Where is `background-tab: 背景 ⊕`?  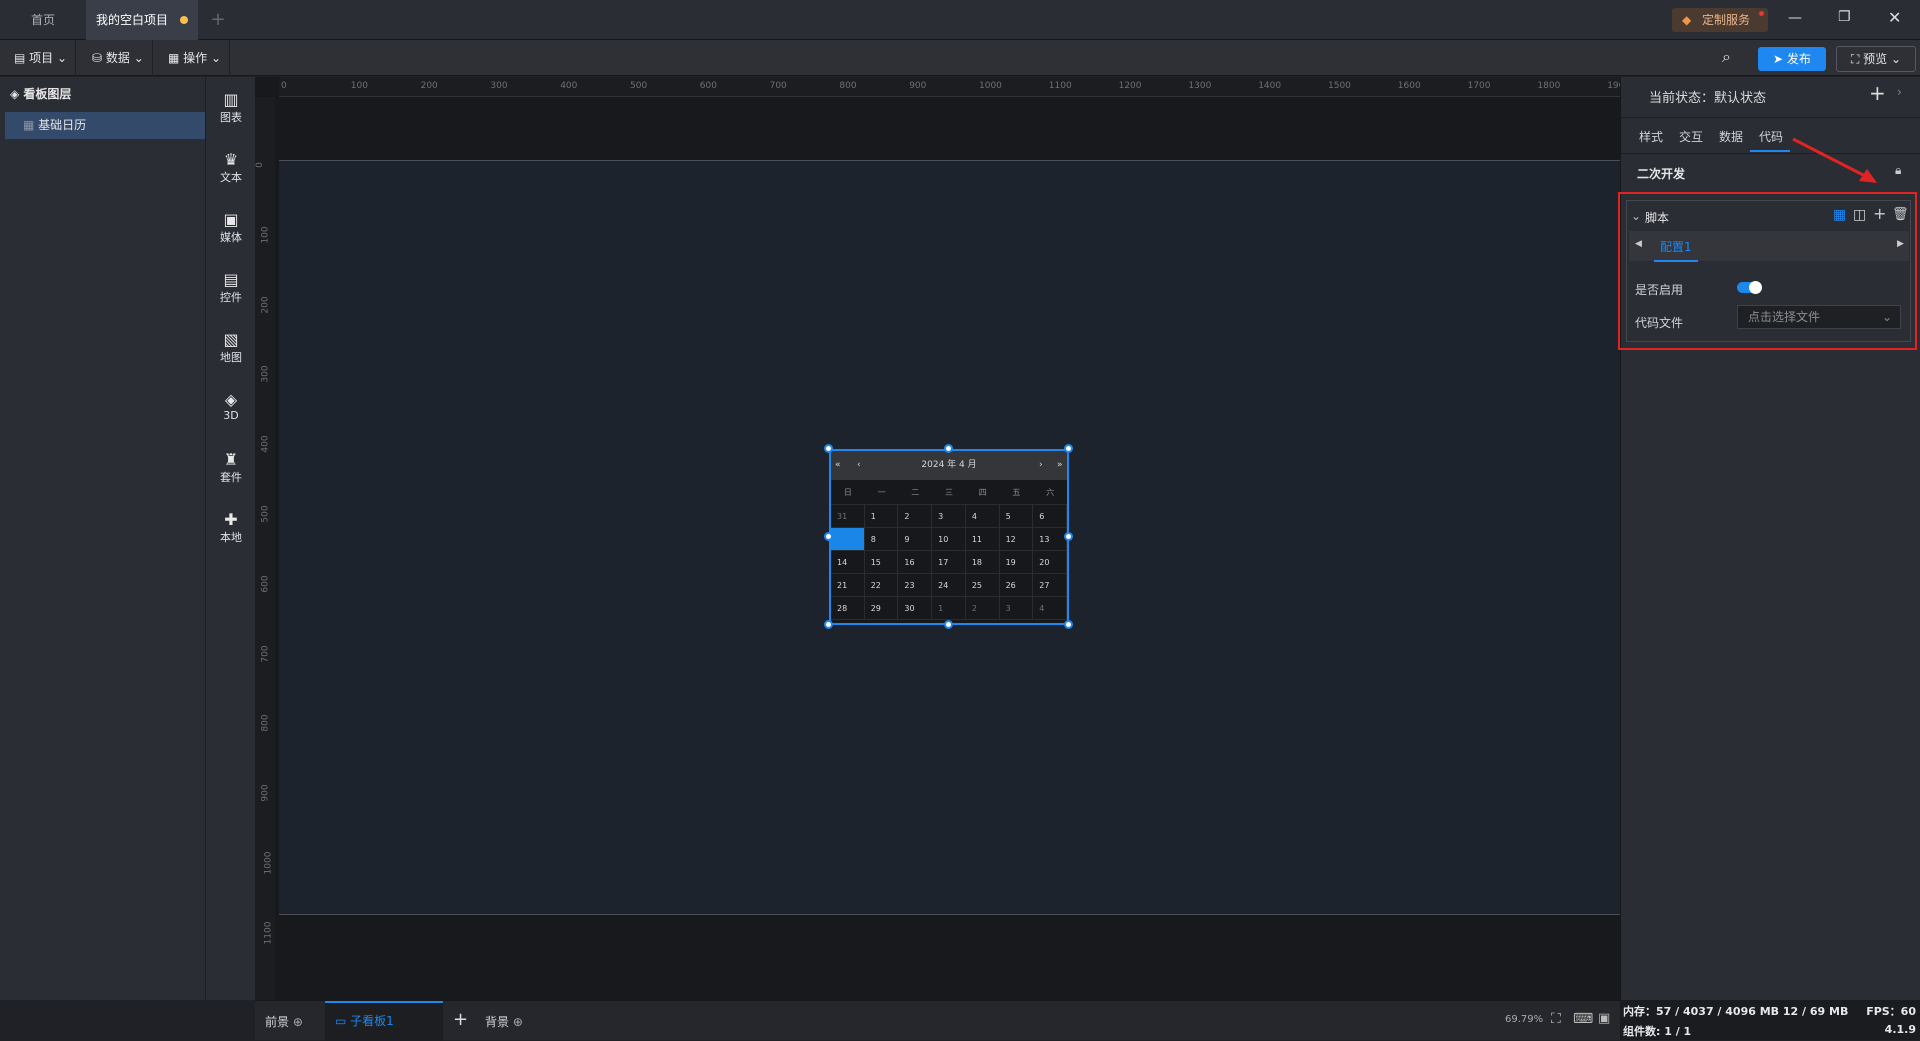 background-tab: 背景 ⊕ is located at coordinates (504, 1021).